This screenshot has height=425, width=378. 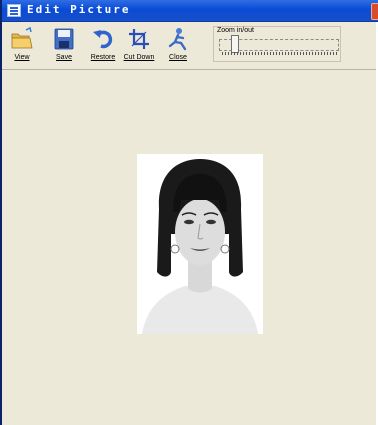 I want to click on close-label: Close, so click(x=178, y=57).